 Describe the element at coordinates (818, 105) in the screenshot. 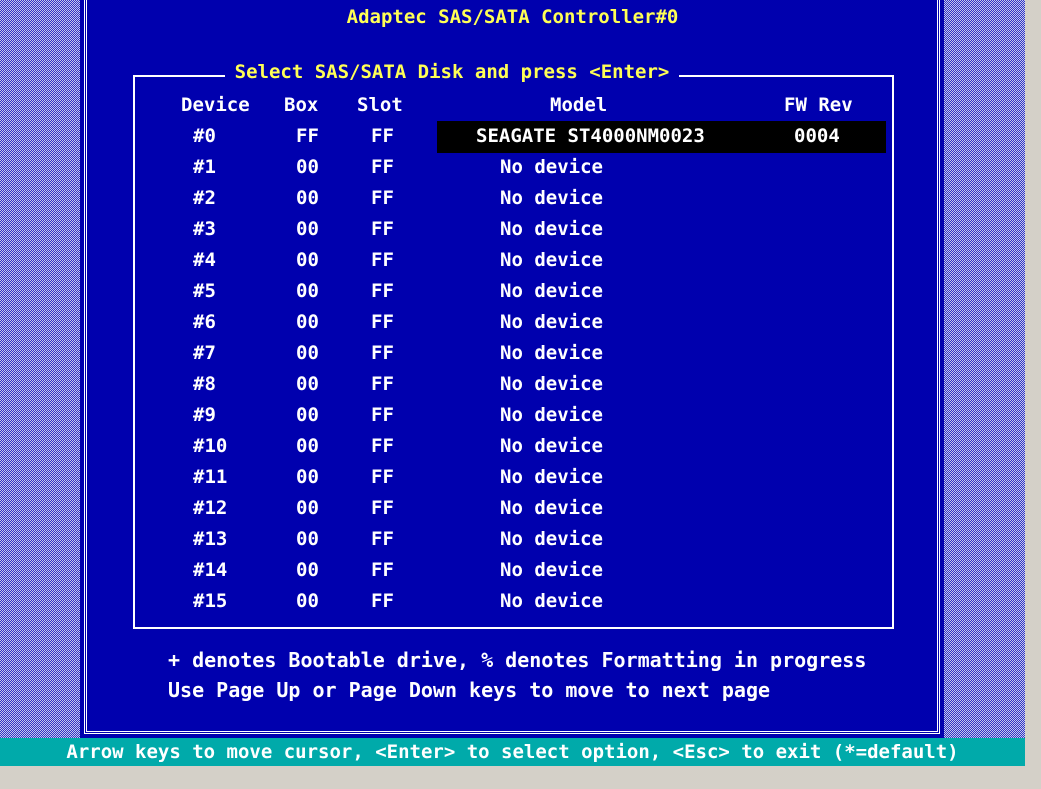

I see `header-fw-rev: FW Rev` at that location.